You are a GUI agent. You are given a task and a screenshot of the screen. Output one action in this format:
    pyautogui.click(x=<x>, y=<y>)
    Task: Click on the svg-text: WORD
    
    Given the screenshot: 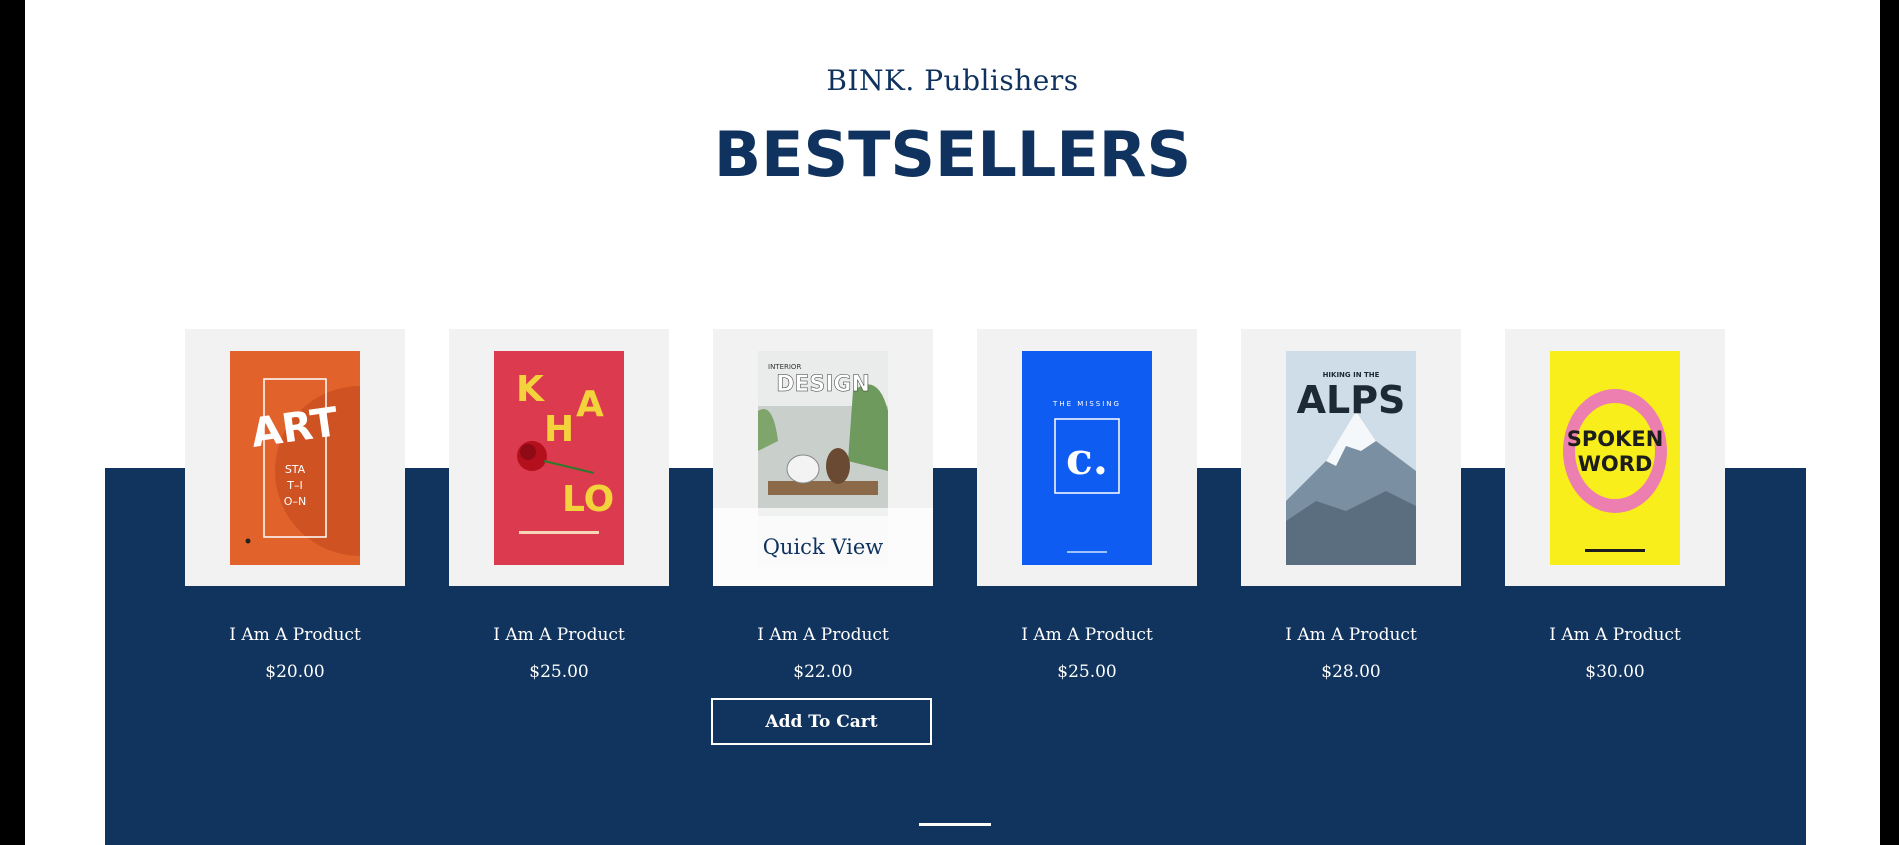 What is the action you would take?
    pyautogui.click(x=1615, y=464)
    